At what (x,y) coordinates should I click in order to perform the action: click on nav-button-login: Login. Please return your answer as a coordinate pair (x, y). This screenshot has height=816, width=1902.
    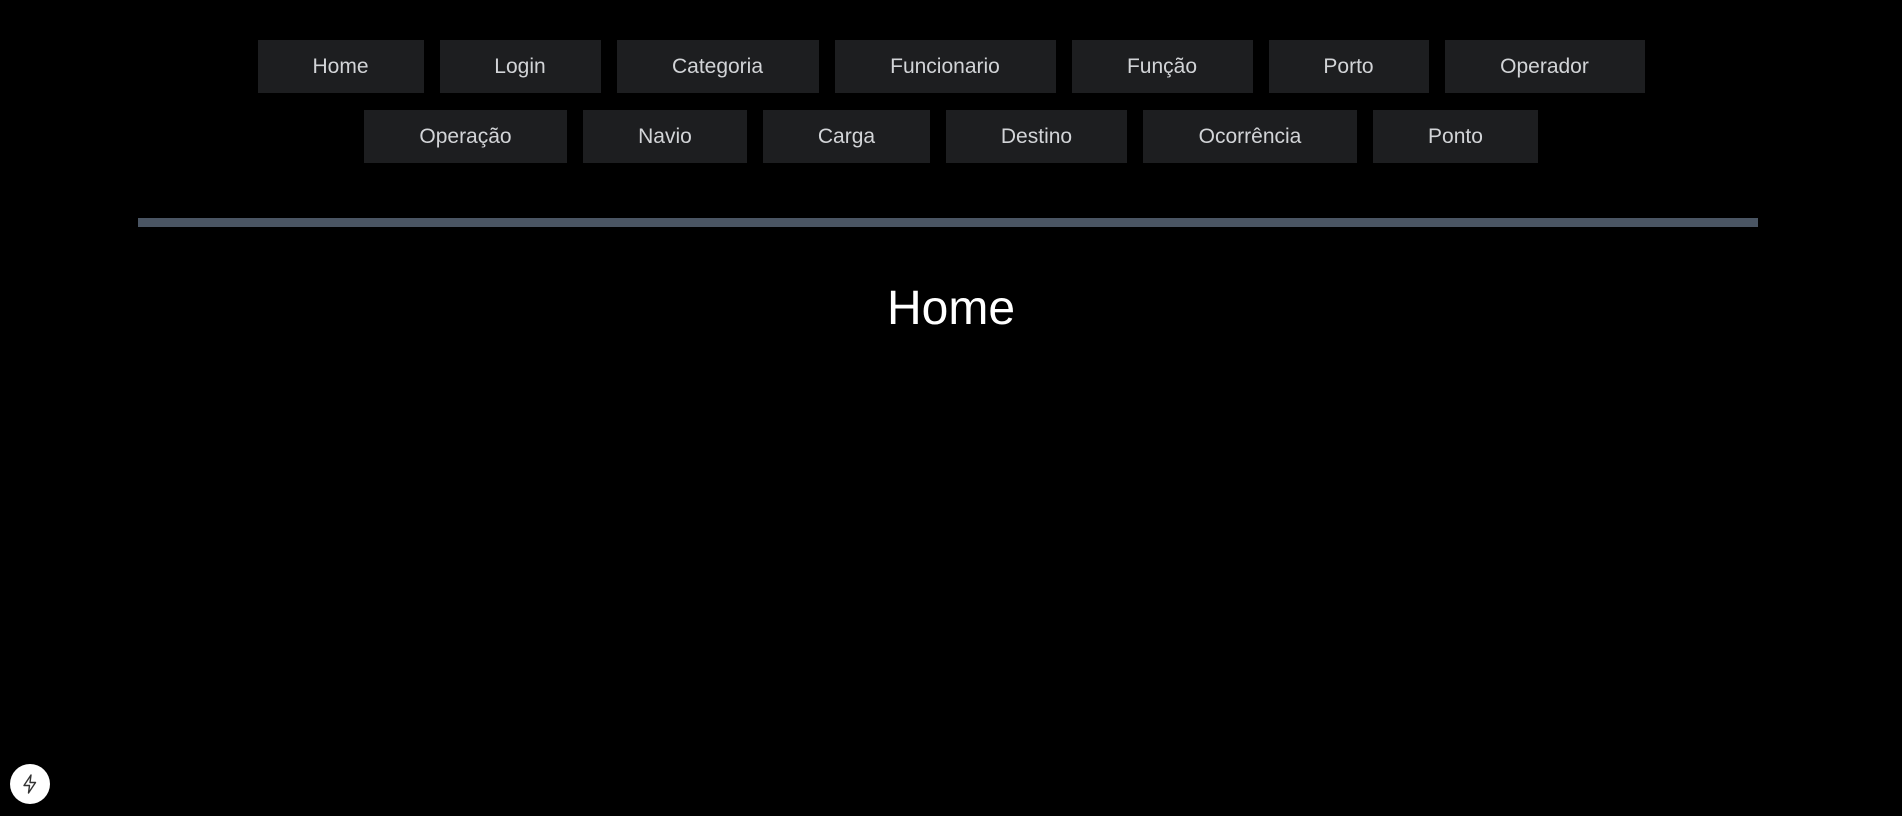
    Looking at the image, I should click on (520, 66).